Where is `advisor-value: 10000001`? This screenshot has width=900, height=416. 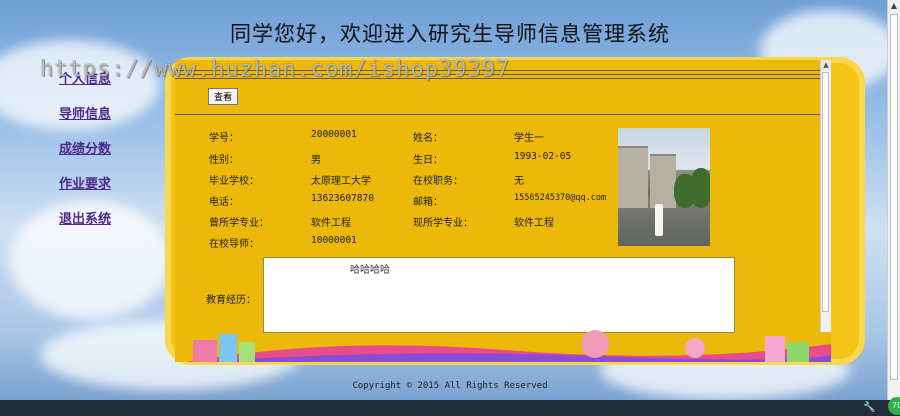 advisor-value: 10000001 is located at coordinates (334, 240).